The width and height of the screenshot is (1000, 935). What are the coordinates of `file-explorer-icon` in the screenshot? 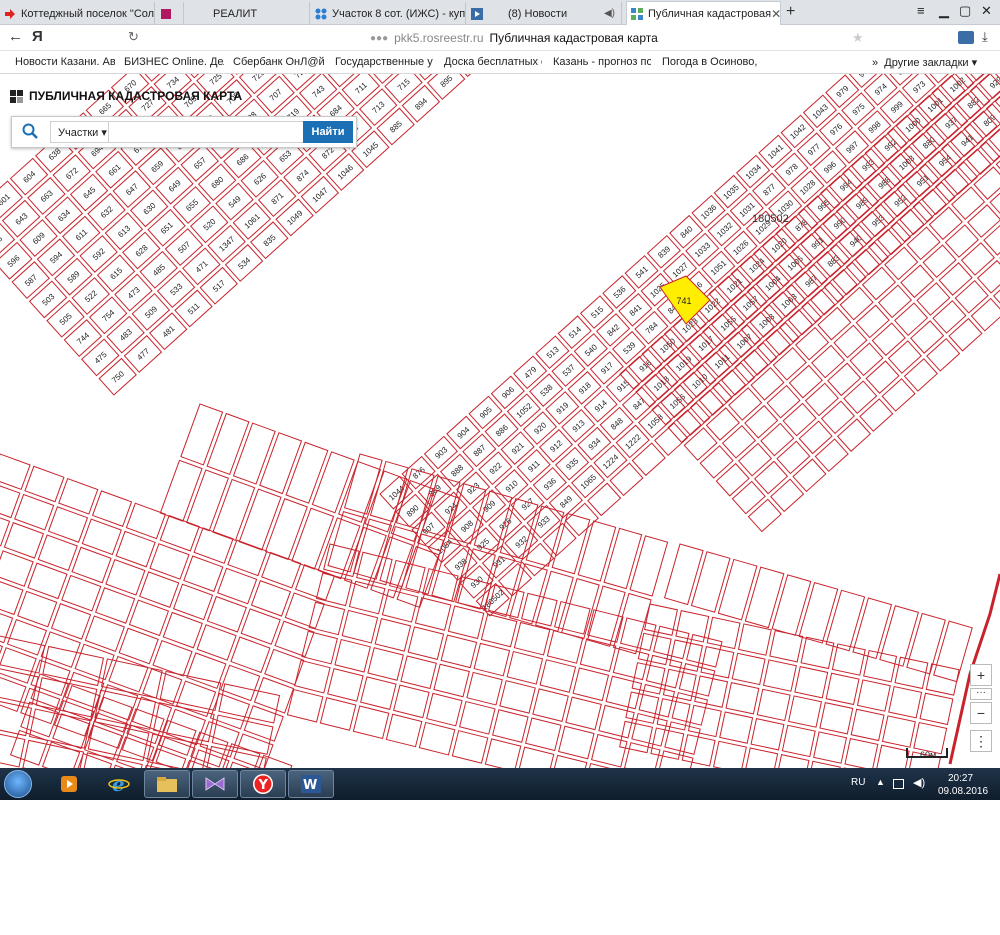 It's located at (167, 784).